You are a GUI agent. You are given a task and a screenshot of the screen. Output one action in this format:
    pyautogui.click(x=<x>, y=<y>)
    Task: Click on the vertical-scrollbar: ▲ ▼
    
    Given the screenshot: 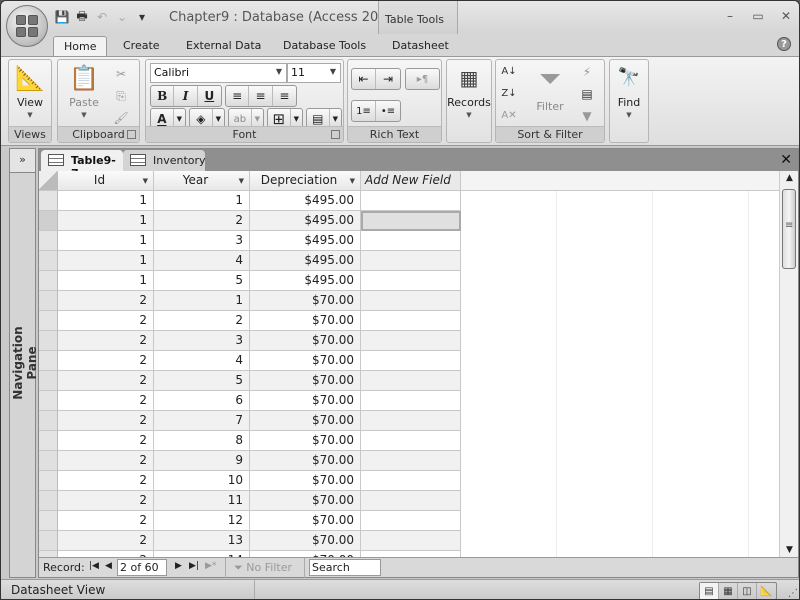 What is the action you would take?
    pyautogui.click(x=788, y=364)
    